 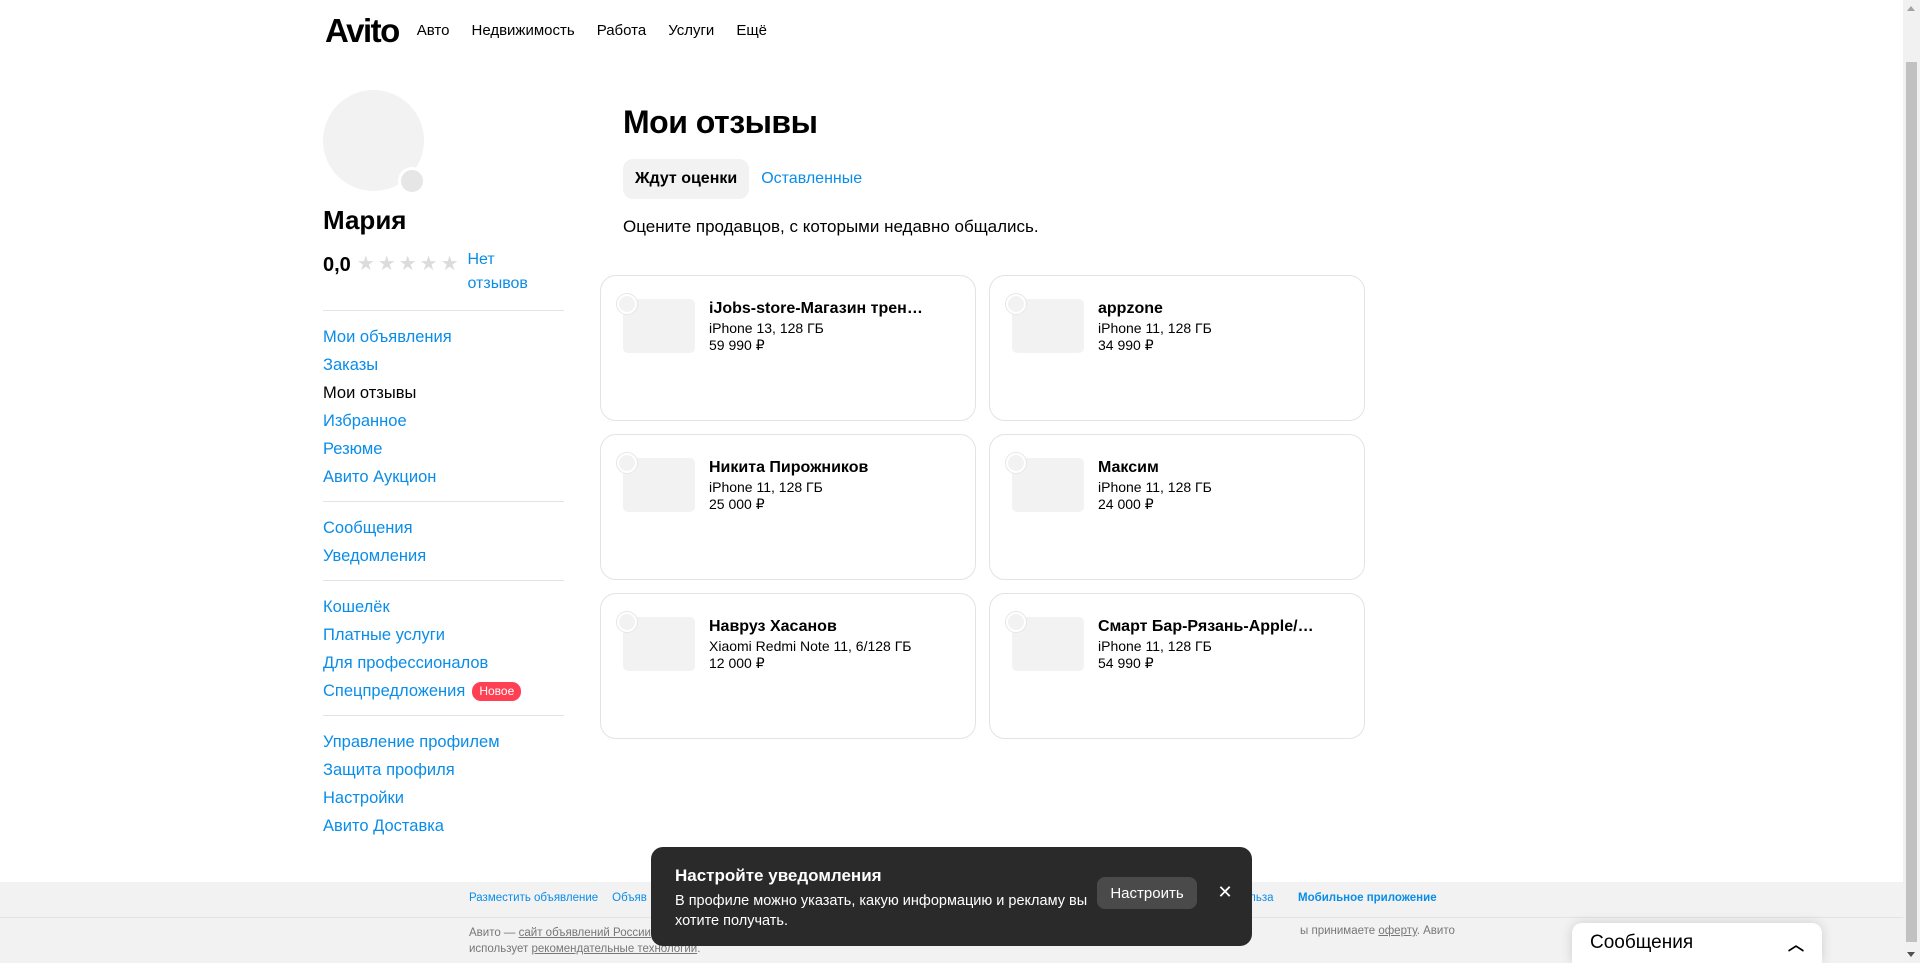 I want to click on chevron-up-icon: ︿, so click(x=1796, y=943).